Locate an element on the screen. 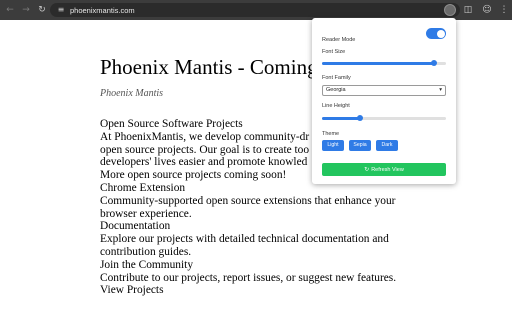  refresh-view-button: ↻ Refresh View is located at coordinates (384, 169).